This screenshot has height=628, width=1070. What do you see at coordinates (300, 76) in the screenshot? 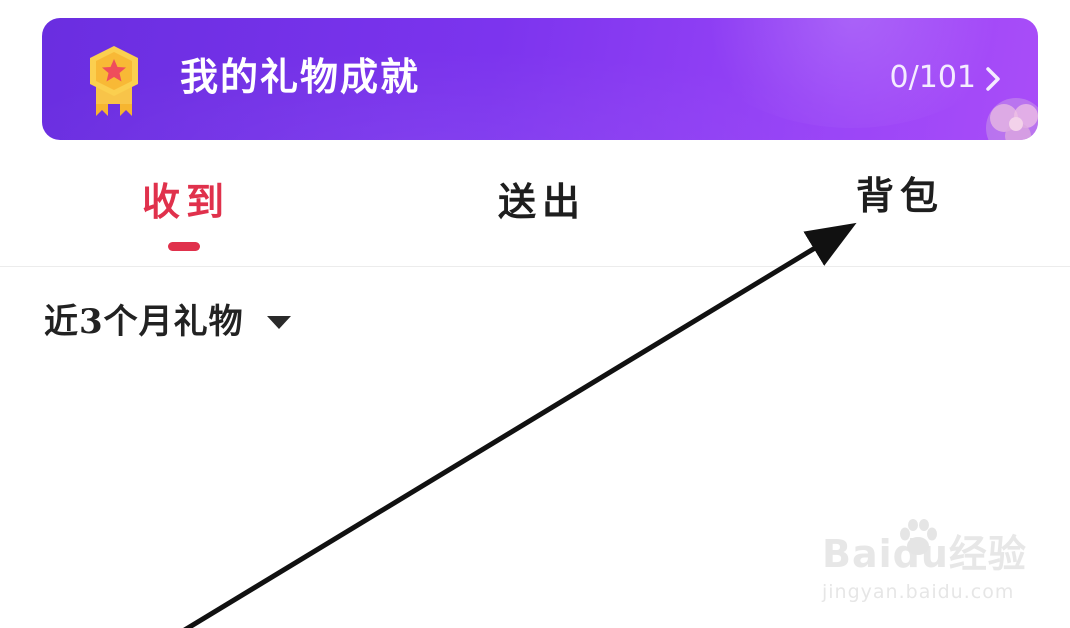
I see `banner-title: 我的礼物成就` at bounding box center [300, 76].